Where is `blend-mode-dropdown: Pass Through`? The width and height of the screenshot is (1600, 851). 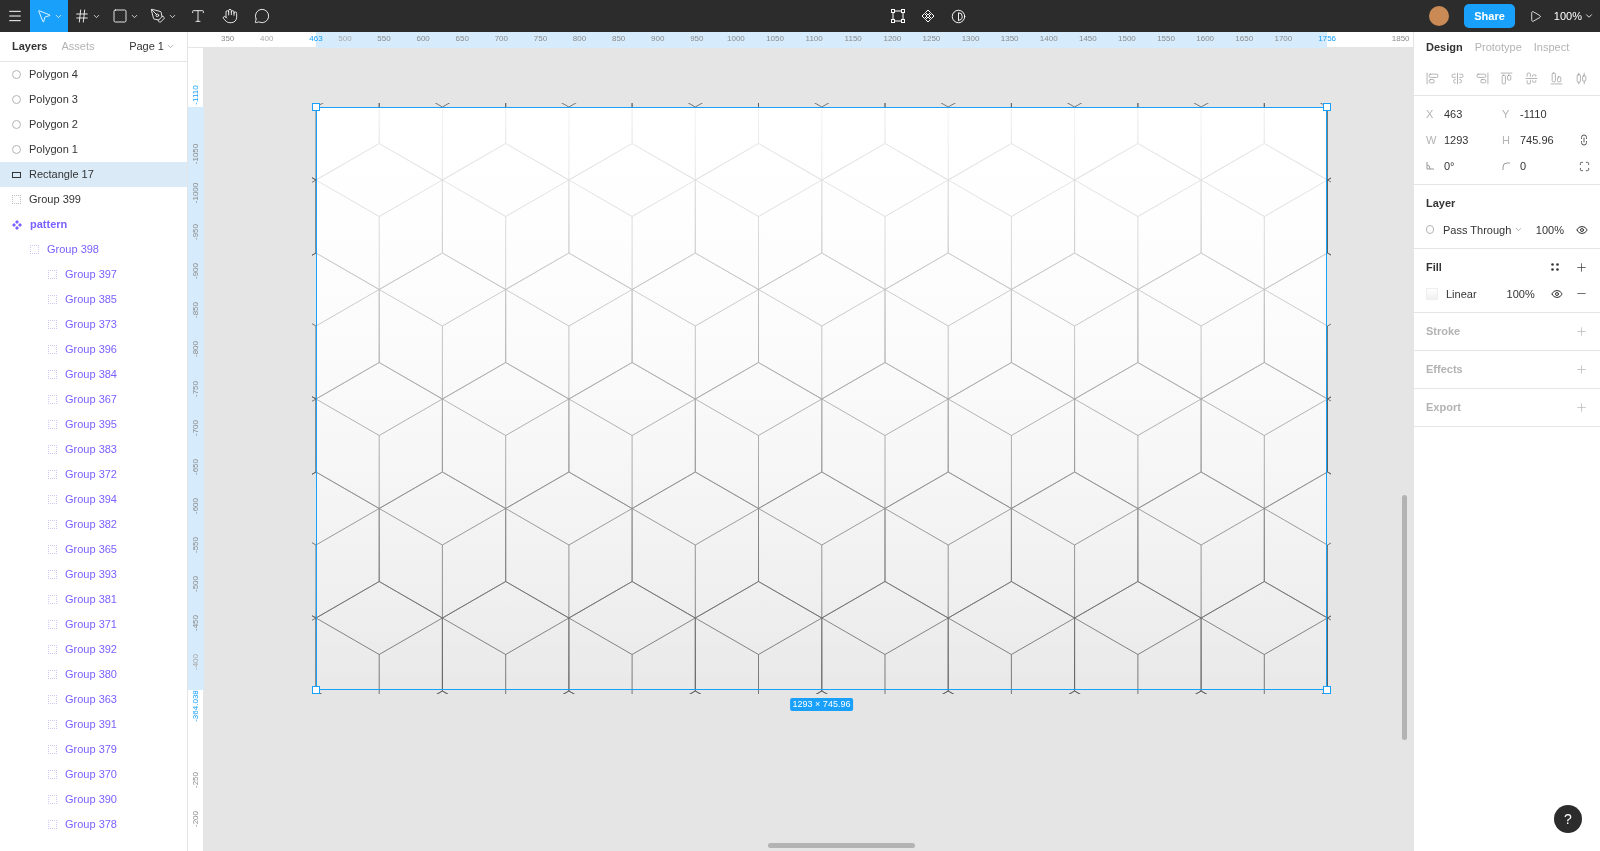 blend-mode-dropdown: Pass Through is located at coordinates (1483, 229).